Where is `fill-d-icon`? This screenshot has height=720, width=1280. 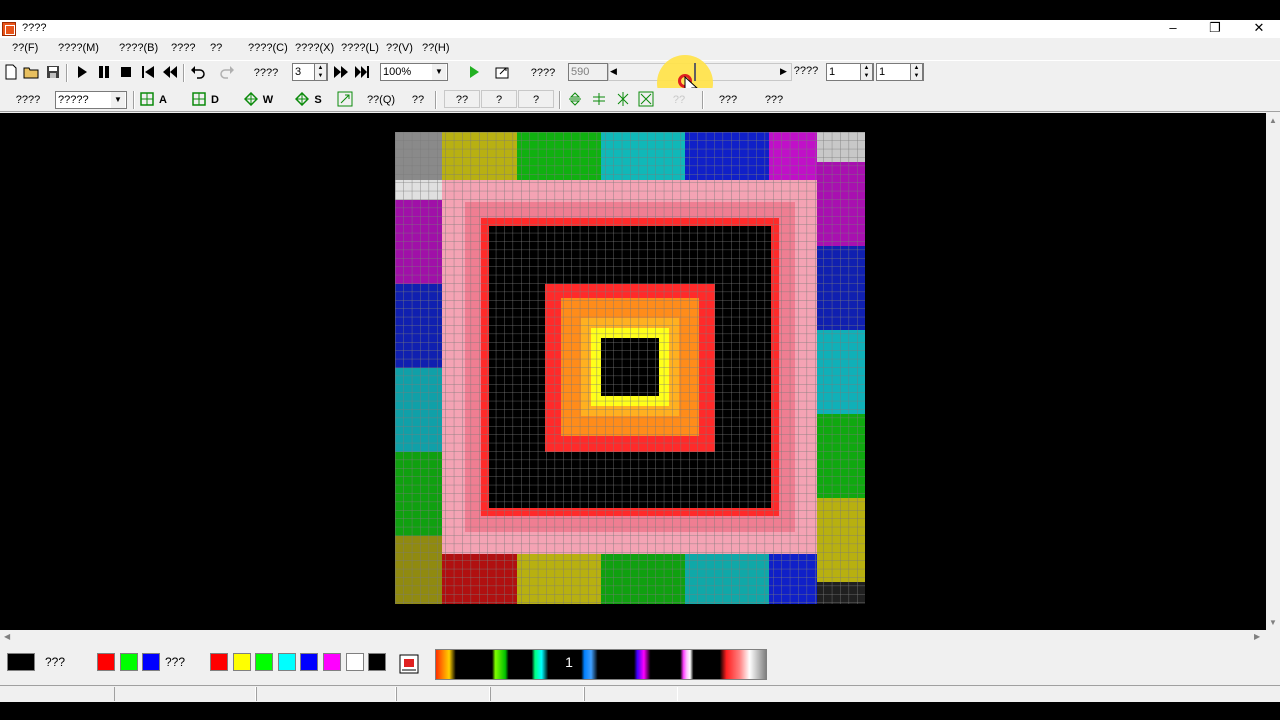
fill-d-icon is located at coordinates (199, 99).